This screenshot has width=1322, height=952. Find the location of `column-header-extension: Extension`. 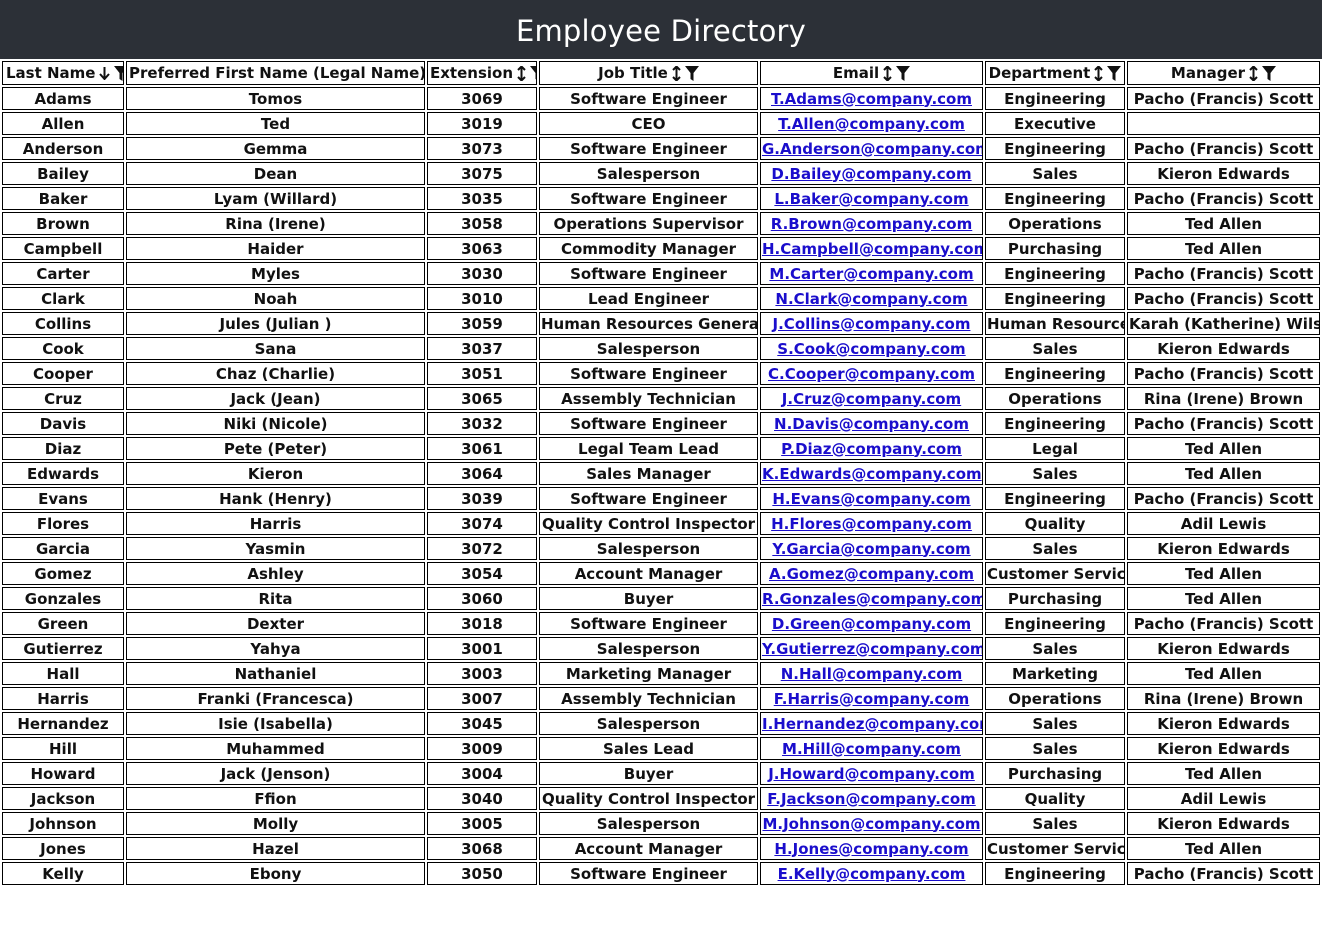

column-header-extension: Extension is located at coordinates (482, 73).